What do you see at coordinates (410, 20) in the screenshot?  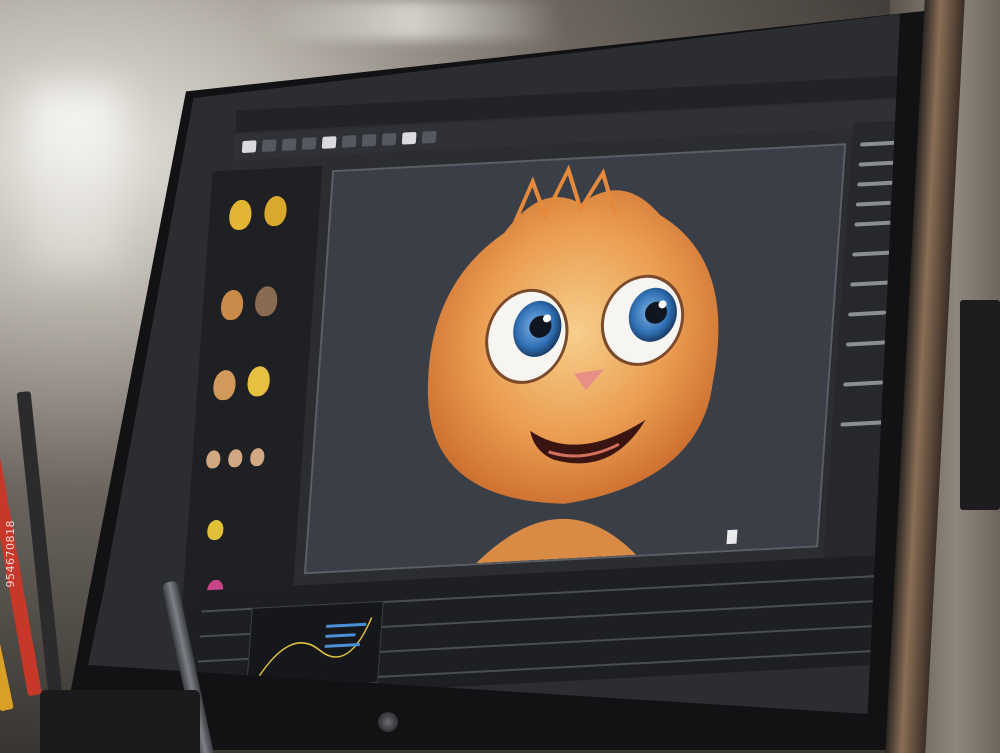 I see `ceiling-light` at bounding box center [410, 20].